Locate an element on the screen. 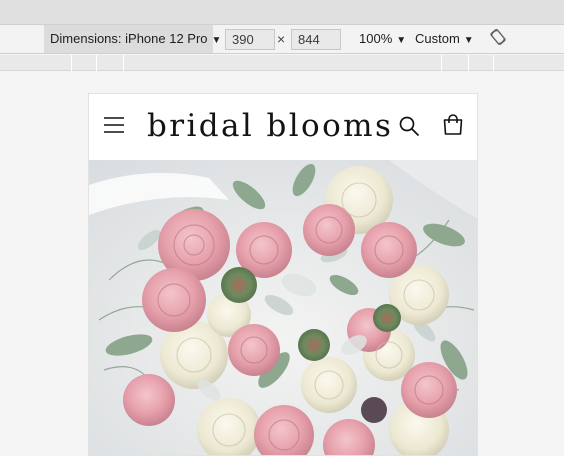  site-logo: bridal blooms is located at coordinates (270, 126).